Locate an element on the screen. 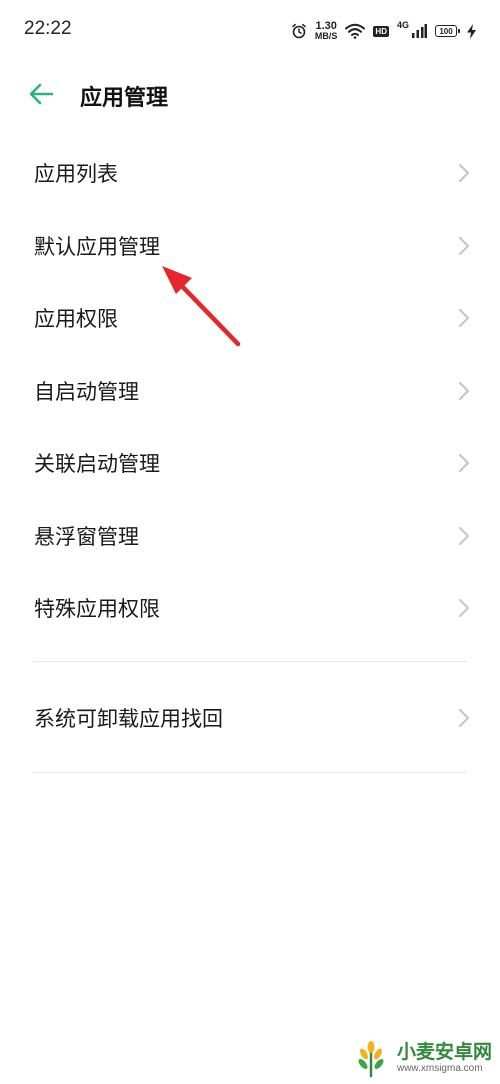 This screenshot has height=1084, width=500. back-button is located at coordinates (42, 94).